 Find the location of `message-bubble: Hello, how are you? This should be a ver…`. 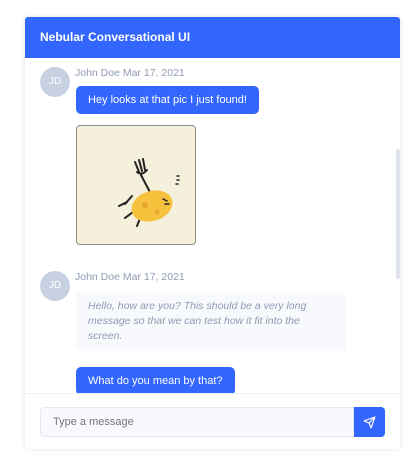

message-bubble: Hello, how are you? This should be a ver… is located at coordinates (211, 321).